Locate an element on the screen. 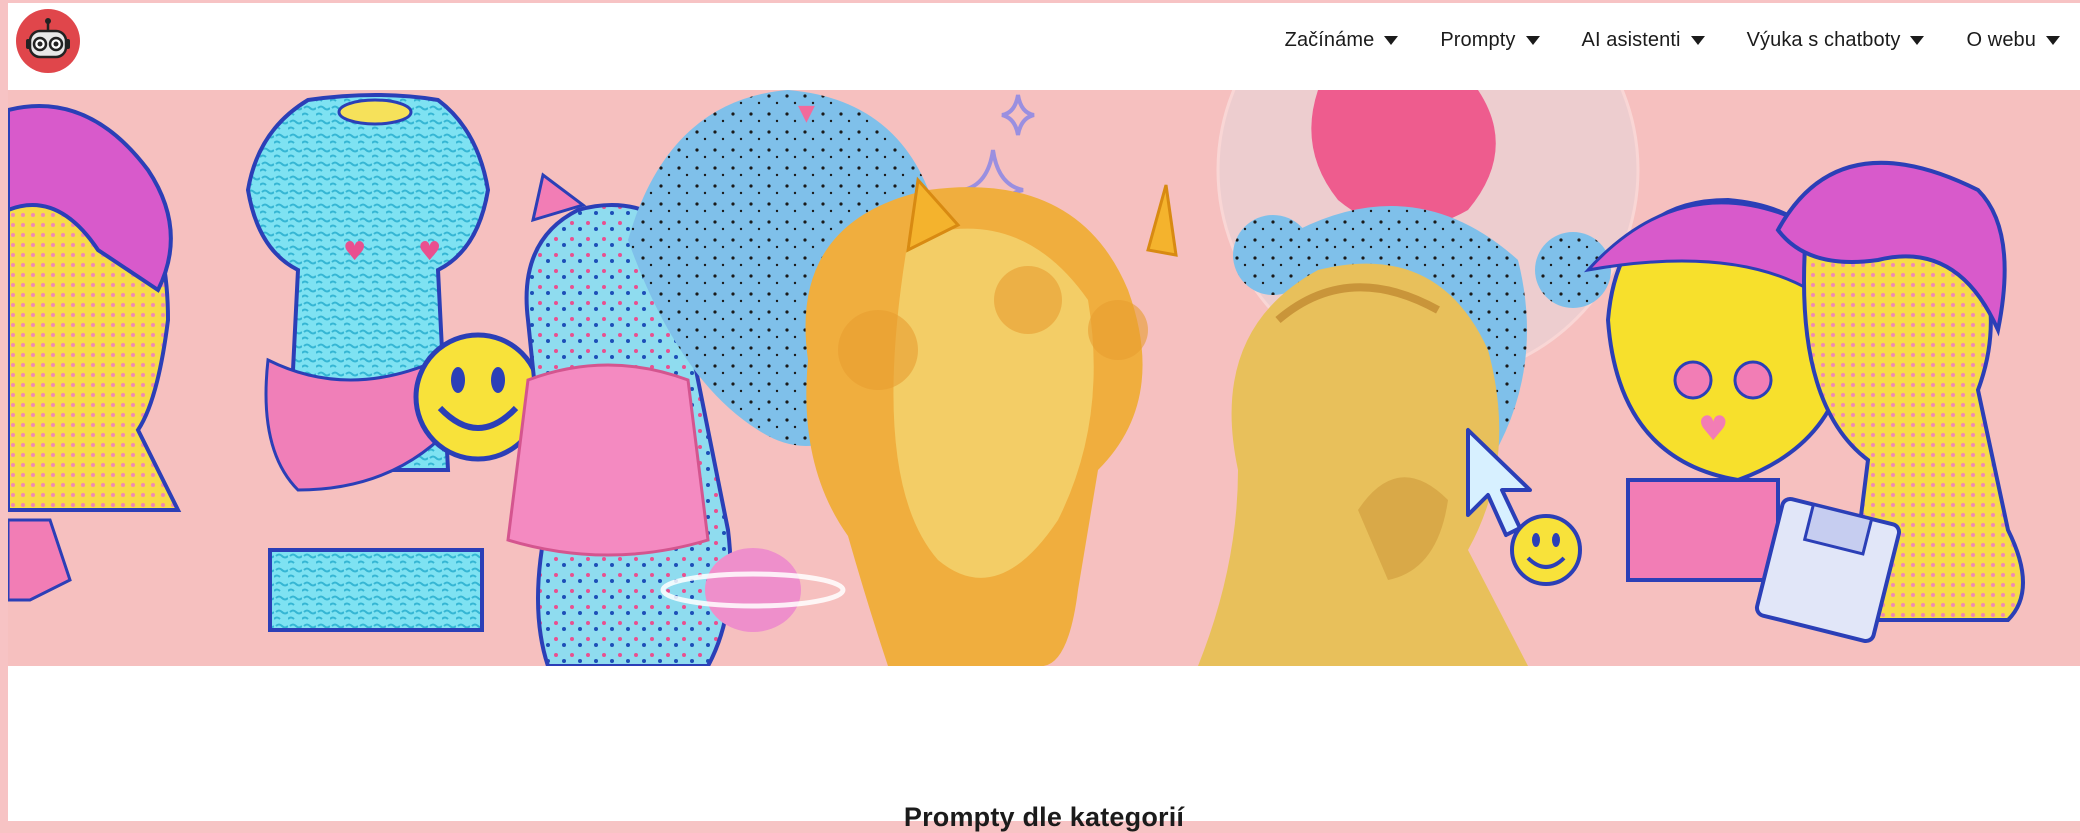  small-smiley-icon is located at coordinates (1546, 550).